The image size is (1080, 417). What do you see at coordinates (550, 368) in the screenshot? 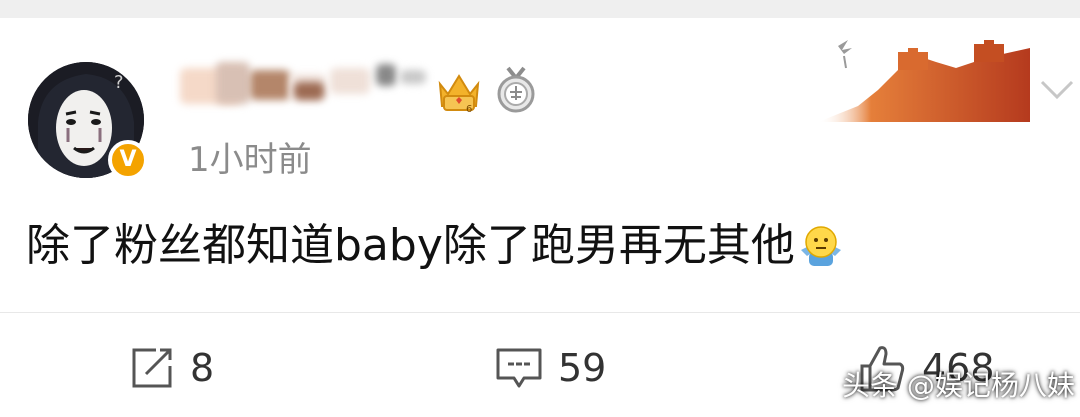
I see `comment-button: 59` at bounding box center [550, 368].